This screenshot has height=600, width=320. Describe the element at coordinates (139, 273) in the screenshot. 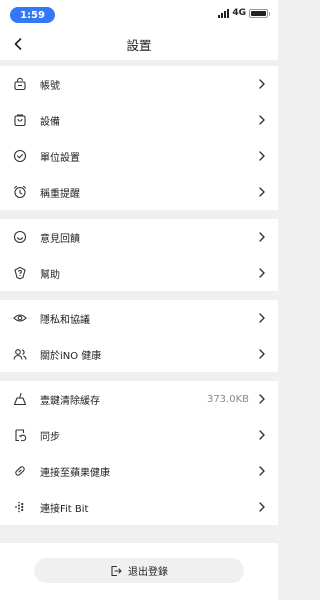

I see `settings-item-help: 幫助` at that location.